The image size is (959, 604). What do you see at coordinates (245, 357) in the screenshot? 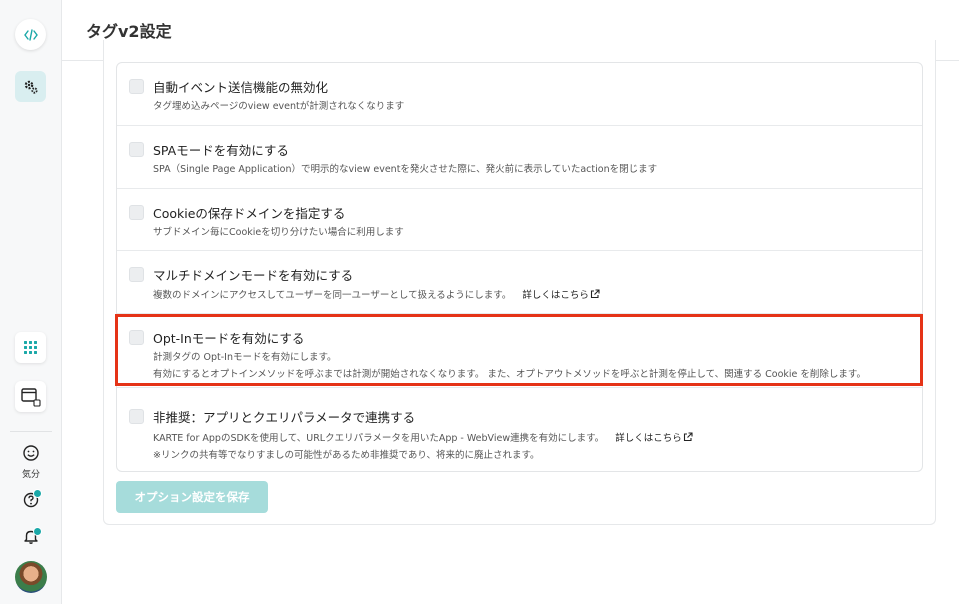
I see `option-description: 計測タグの Opt-Inモードを有効にします。` at bounding box center [245, 357].